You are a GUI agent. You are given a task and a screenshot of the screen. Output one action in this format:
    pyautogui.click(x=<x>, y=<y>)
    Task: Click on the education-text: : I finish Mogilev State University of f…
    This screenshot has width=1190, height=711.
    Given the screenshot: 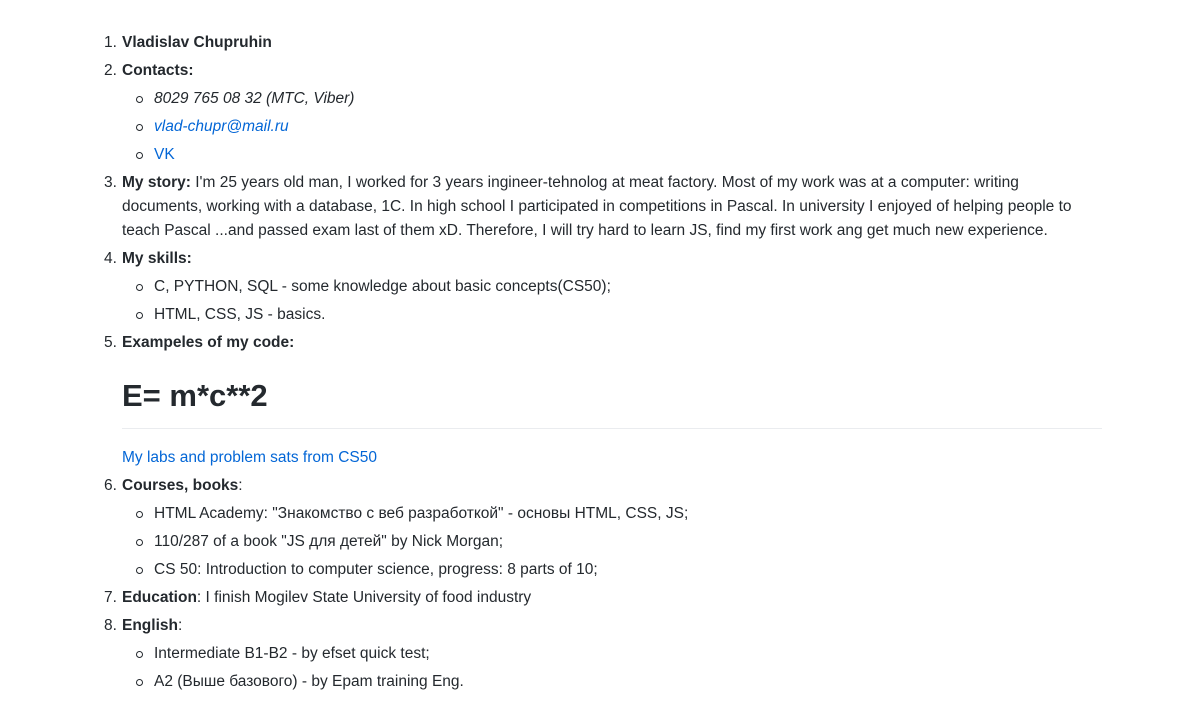 What is the action you would take?
    pyautogui.click(x=364, y=597)
    